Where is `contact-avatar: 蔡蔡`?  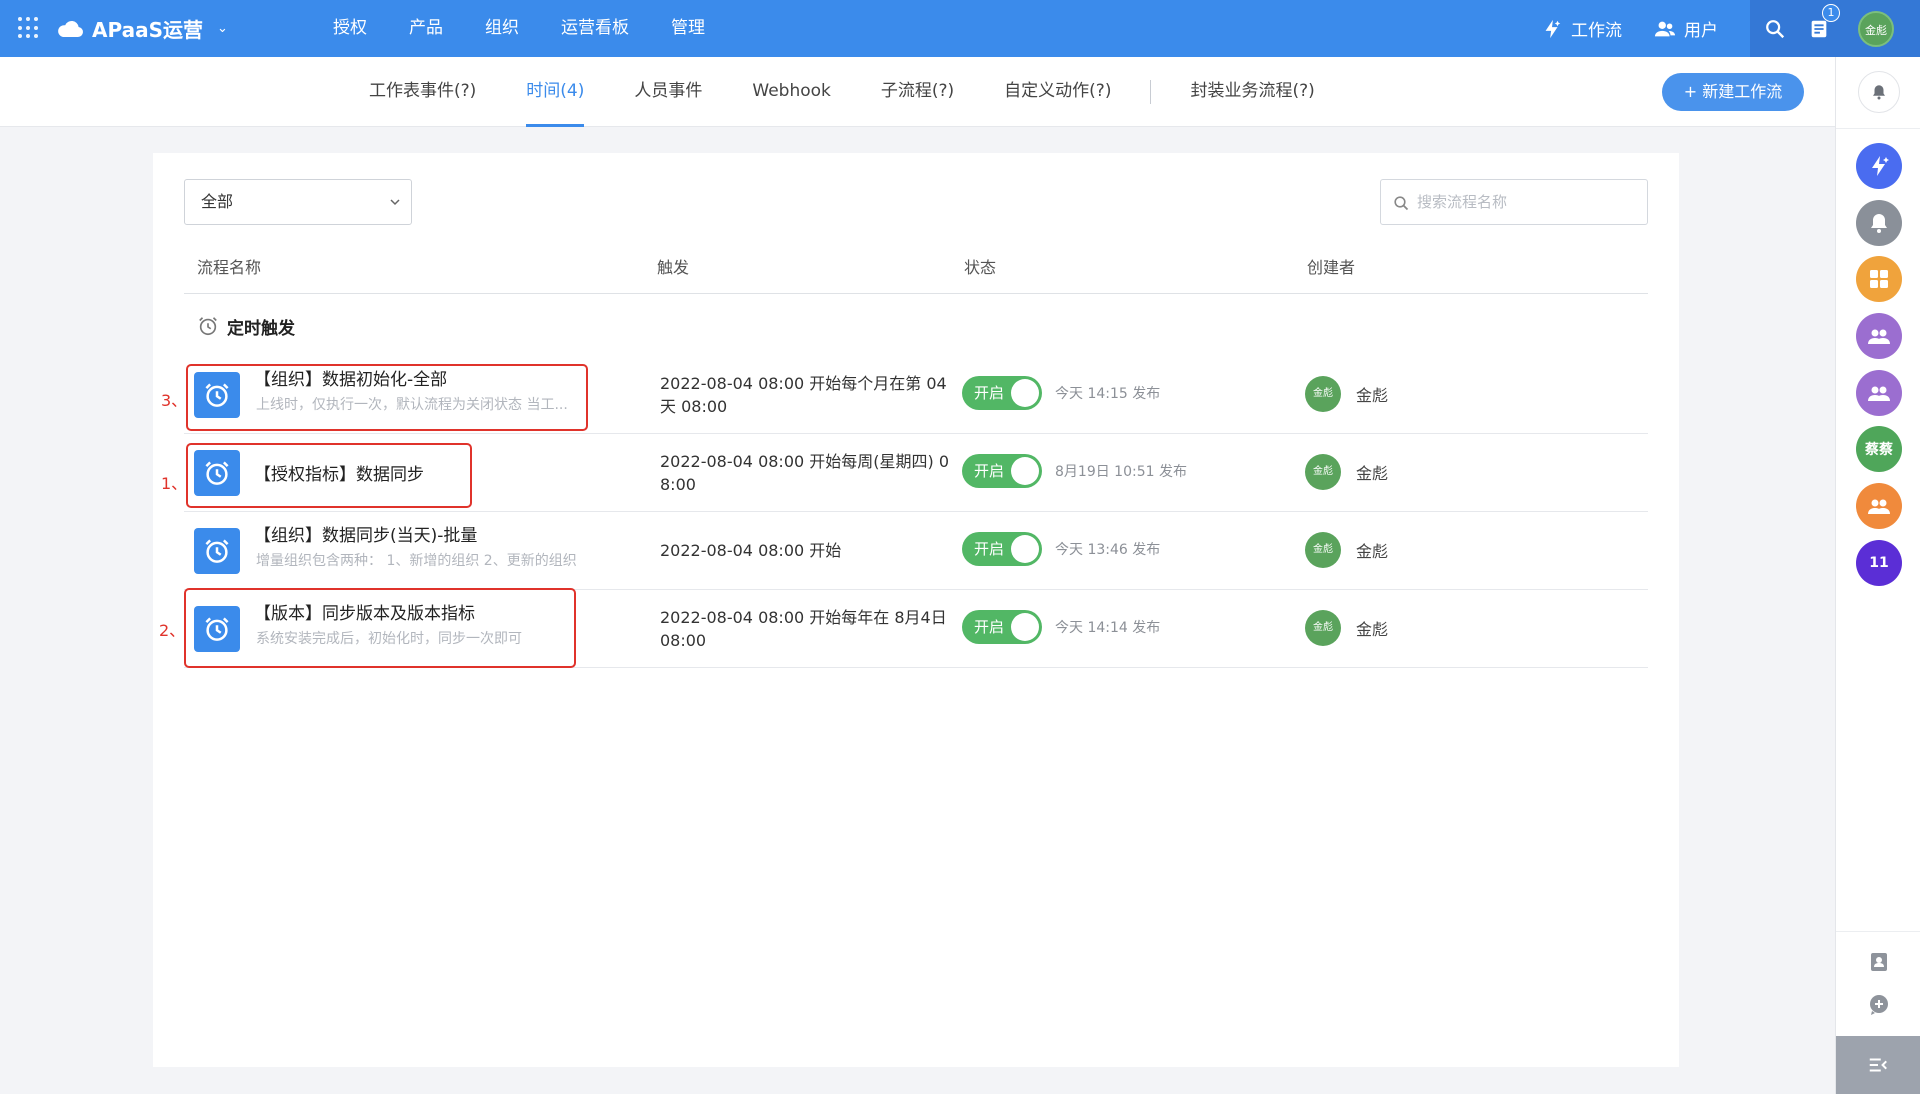
contact-avatar: 蔡蔡 is located at coordinates (1879, 449).